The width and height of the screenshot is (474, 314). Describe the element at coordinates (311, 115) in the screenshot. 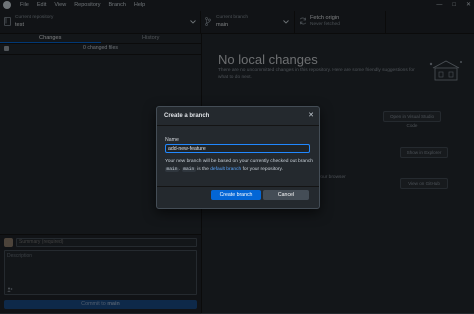

I see `close-icon: ✕` at that location.